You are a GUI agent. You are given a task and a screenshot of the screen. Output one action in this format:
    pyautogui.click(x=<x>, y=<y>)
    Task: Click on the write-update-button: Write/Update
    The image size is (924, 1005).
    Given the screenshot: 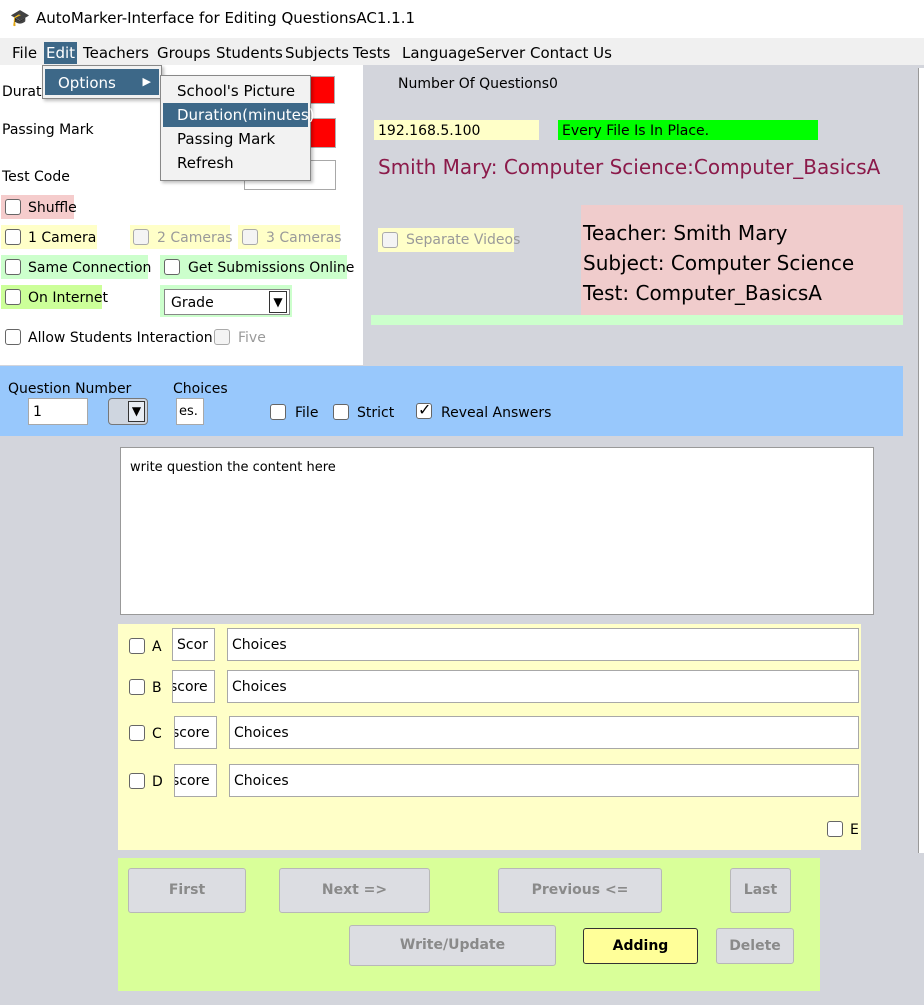 What is the action you would take?
    pyautogui.click(x=452, y=945)
    